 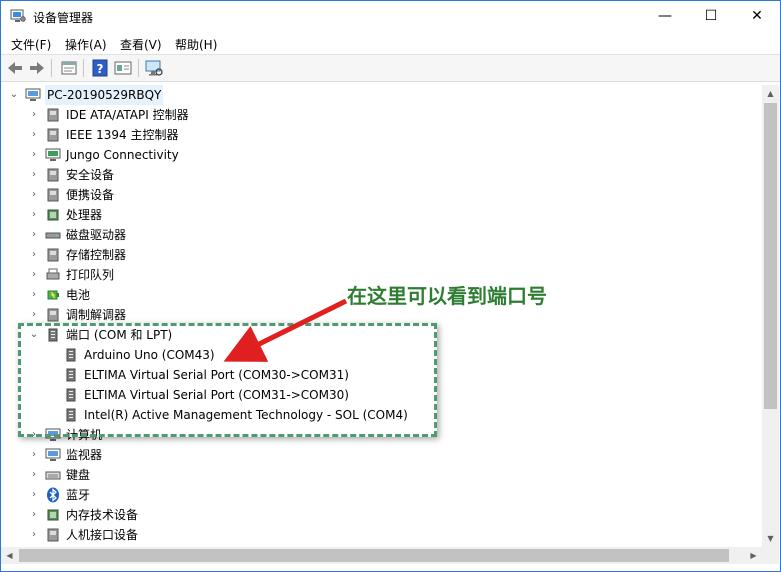 I want to click on annotation-arrow-icon, so click(x=285, y=330).